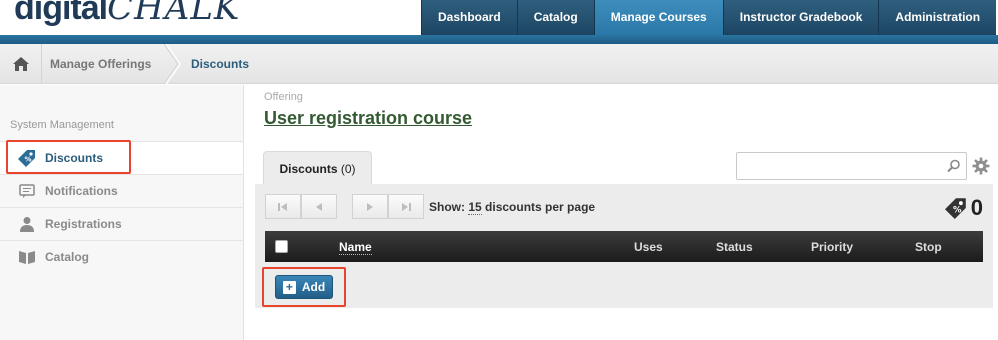 The width and height of the screenshot is (998, 340). I want to click on home-button, so click(21, 64).